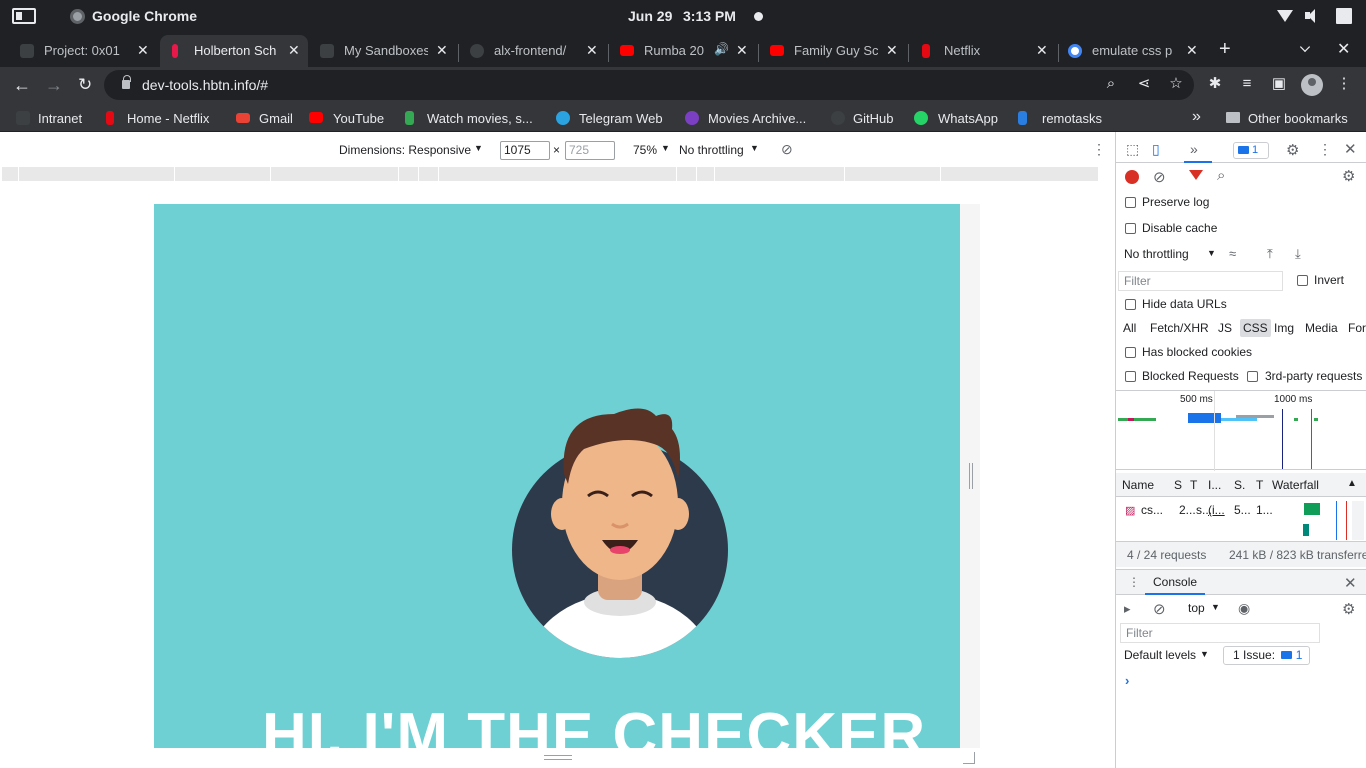  Describe the element at coordinates (80, 51) in the screenshot. I see `tab-project: Project: 0x01 ✕` at that location.